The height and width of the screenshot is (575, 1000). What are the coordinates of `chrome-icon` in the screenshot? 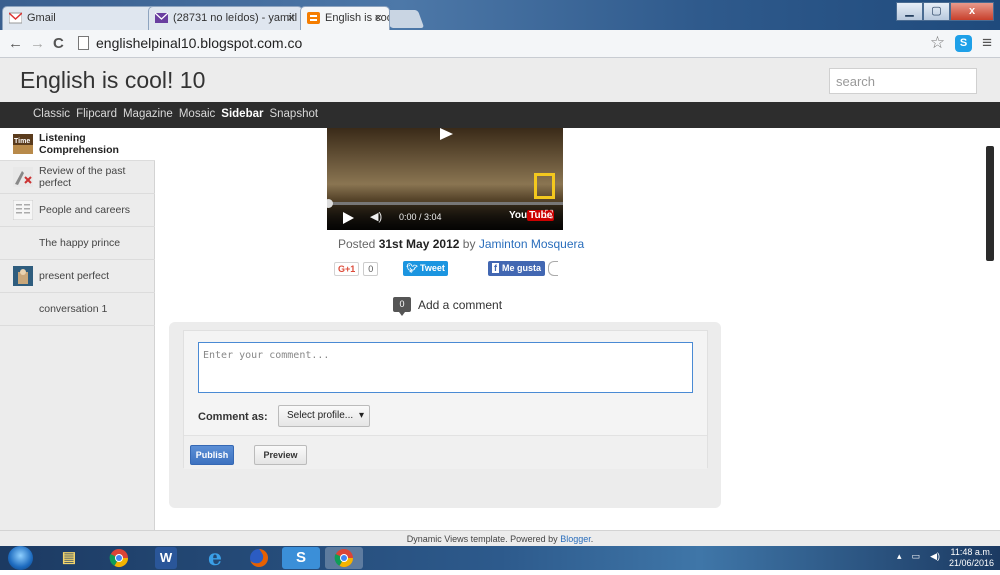 It's located at (119, 558).